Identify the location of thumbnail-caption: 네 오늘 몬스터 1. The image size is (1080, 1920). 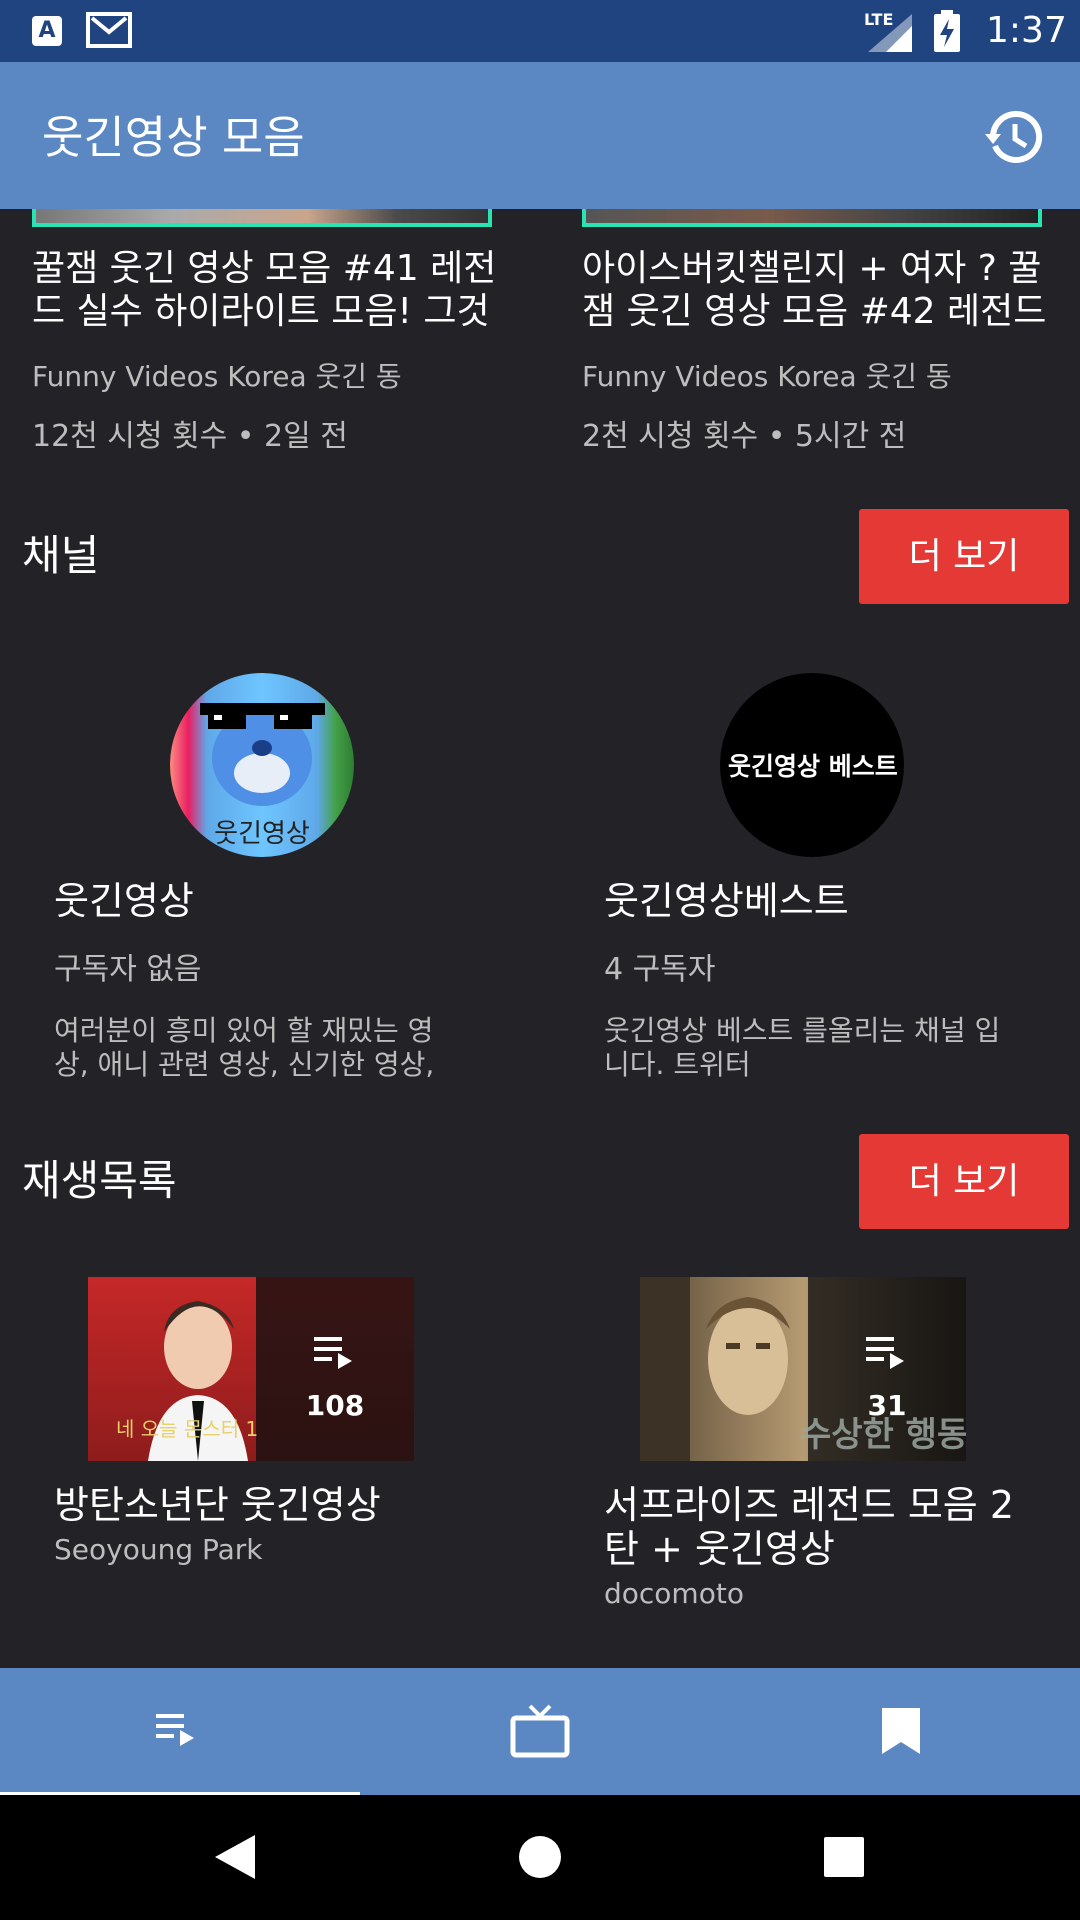
(187, 1429).